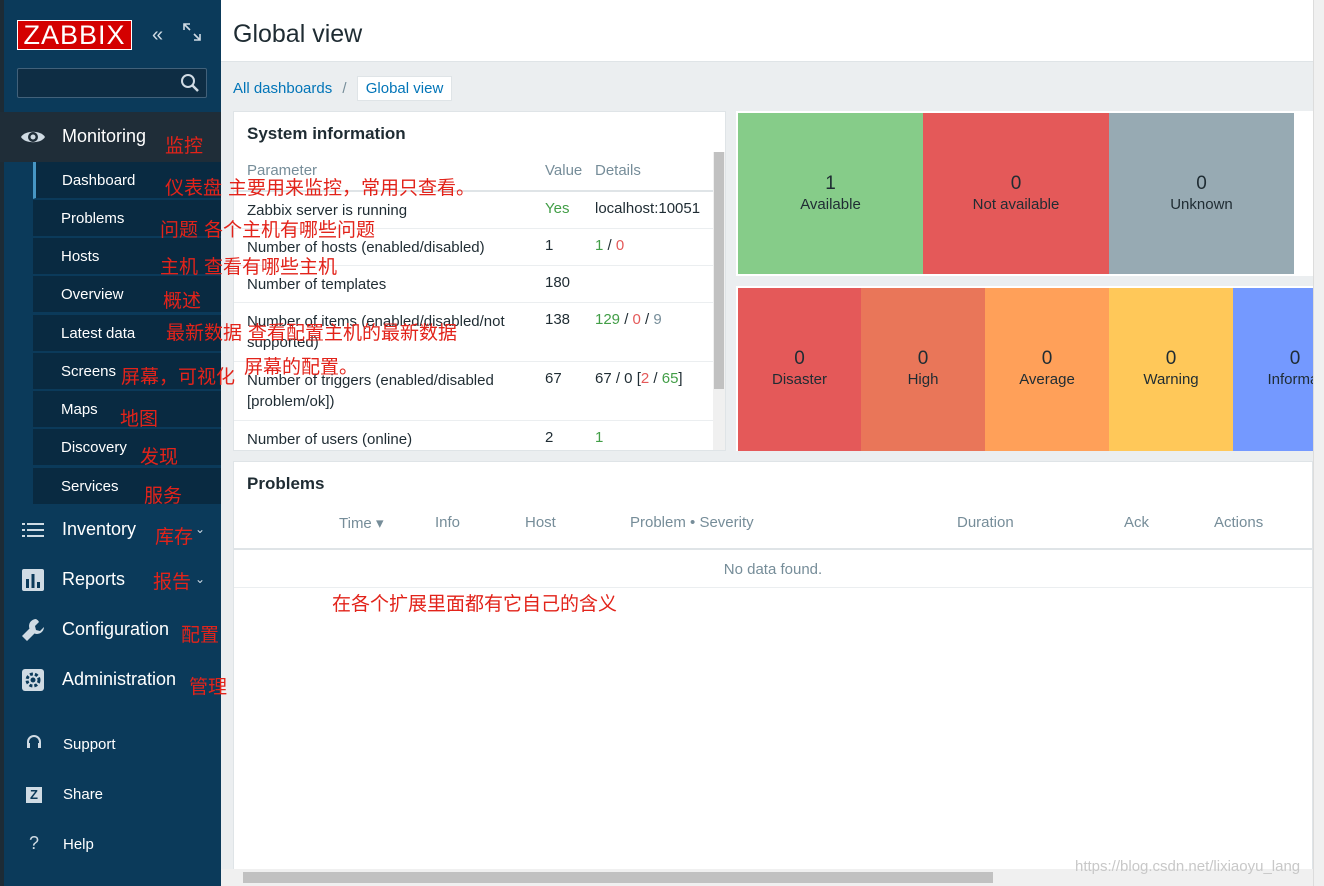 This screenshot has height=886, width=1324. What do you see at coordinates (99, 180) in the screenshot?
I see `submenu-label: Dashboard` at bounding box center [99, 180].